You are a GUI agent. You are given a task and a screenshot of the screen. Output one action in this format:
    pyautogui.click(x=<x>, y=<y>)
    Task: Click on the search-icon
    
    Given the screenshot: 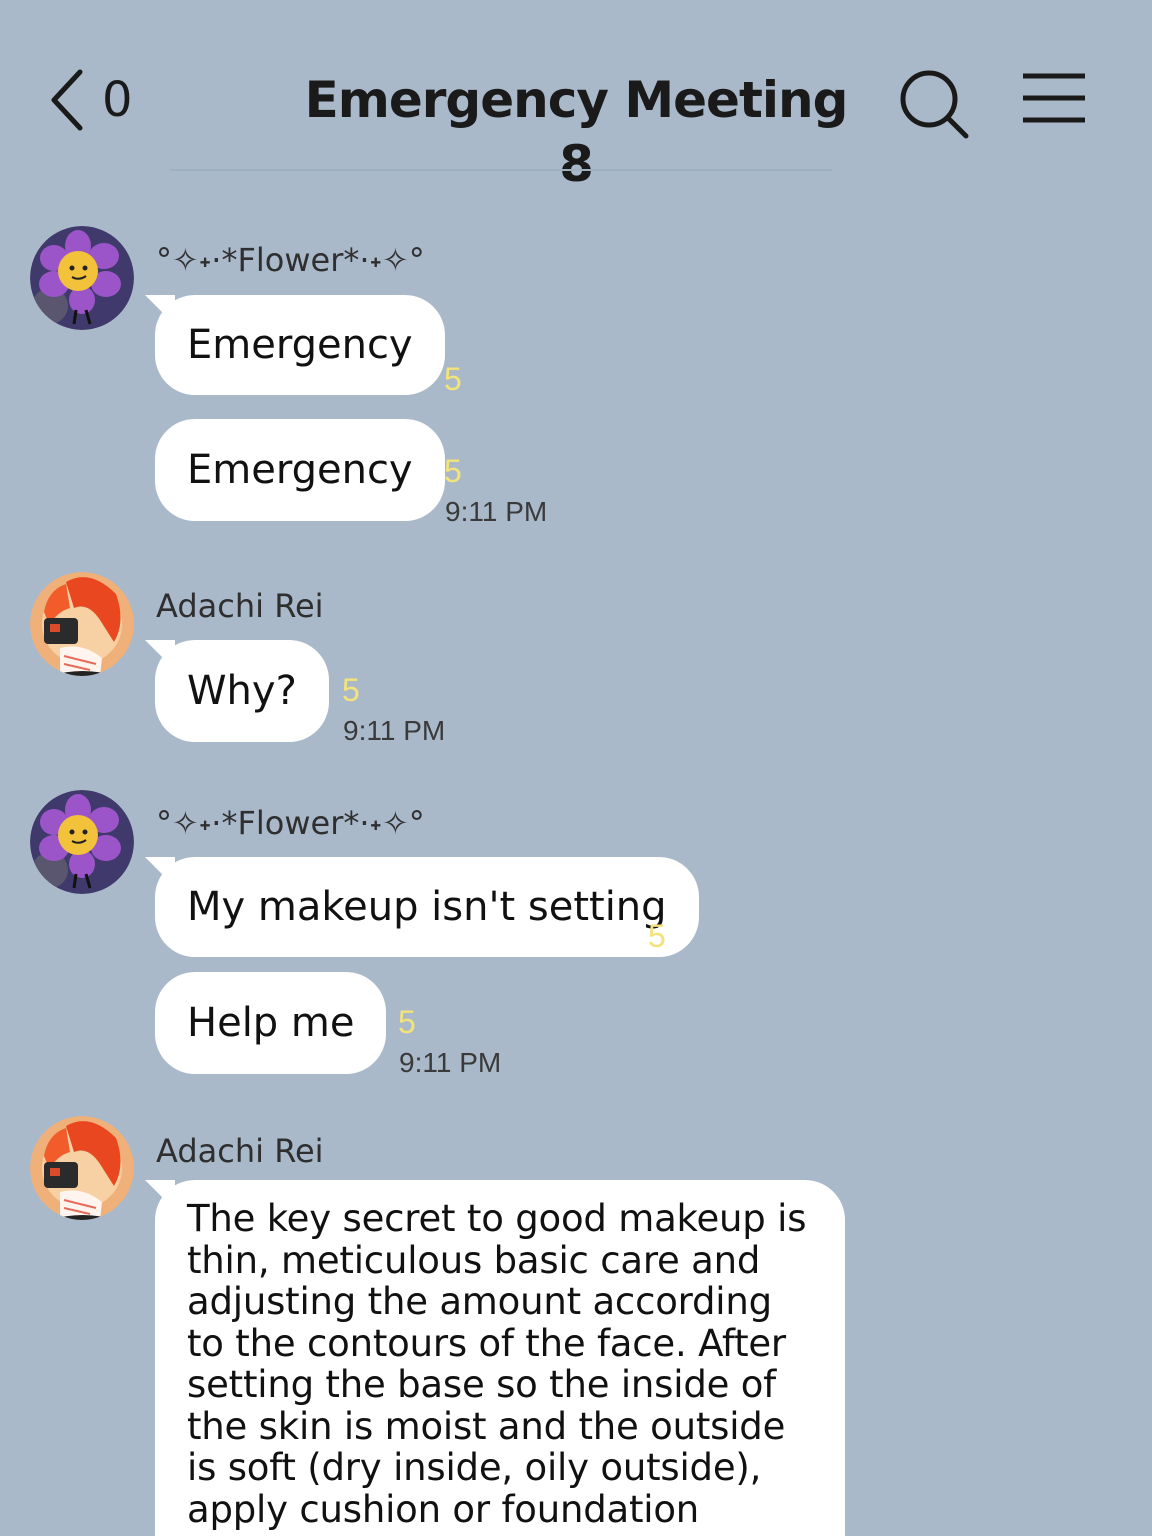 What is the action you would take?
    pyautogui.click(x=934, y=104)
    